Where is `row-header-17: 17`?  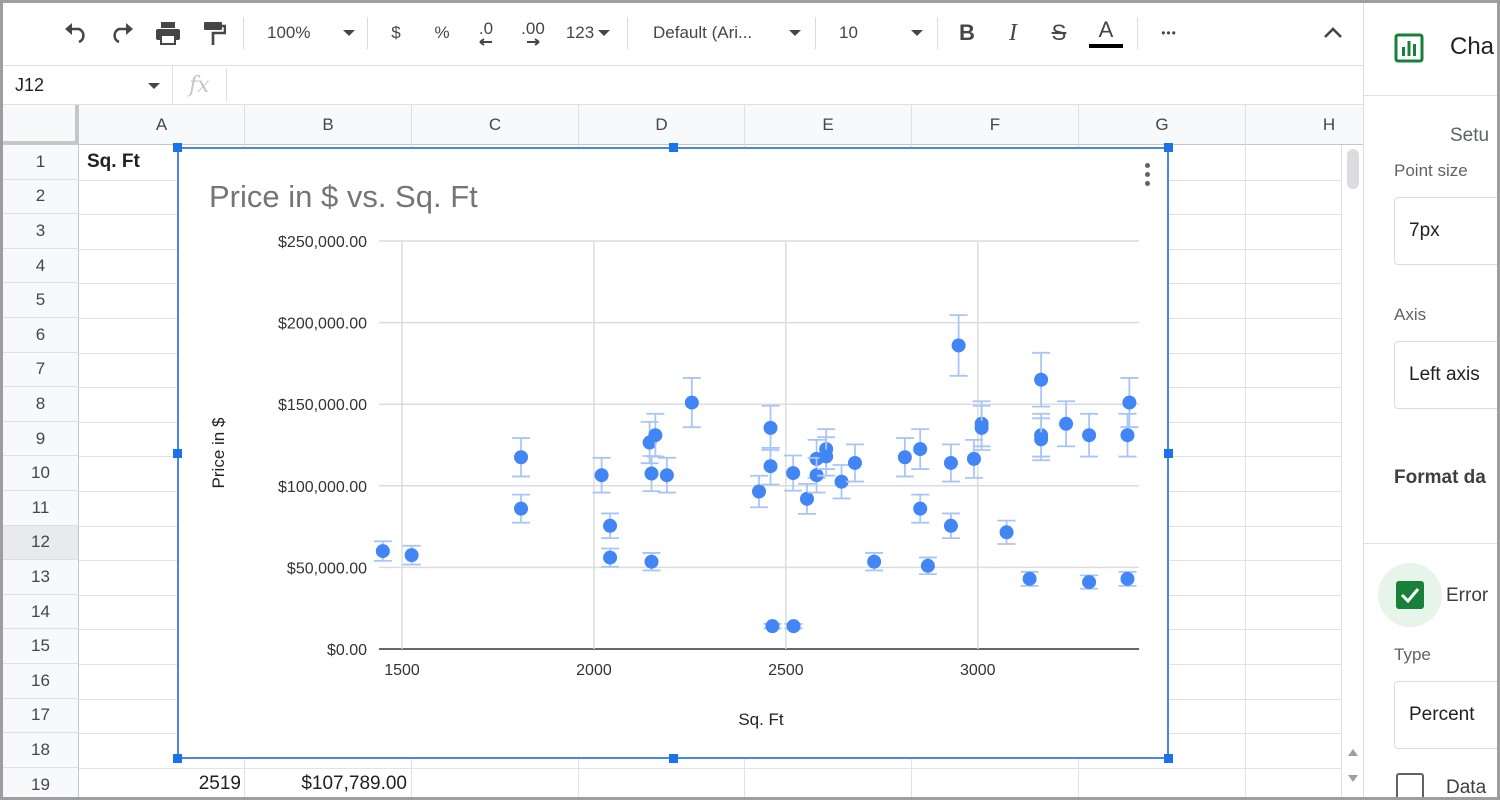
row-header-17: 17 is located at coordinates (41, 716).